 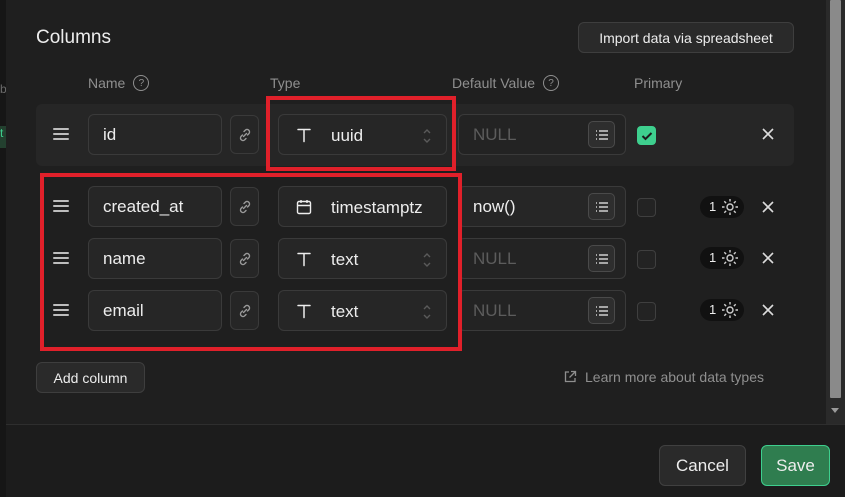 I want to click on header-type-label: Type, so click(x=285, y=83).